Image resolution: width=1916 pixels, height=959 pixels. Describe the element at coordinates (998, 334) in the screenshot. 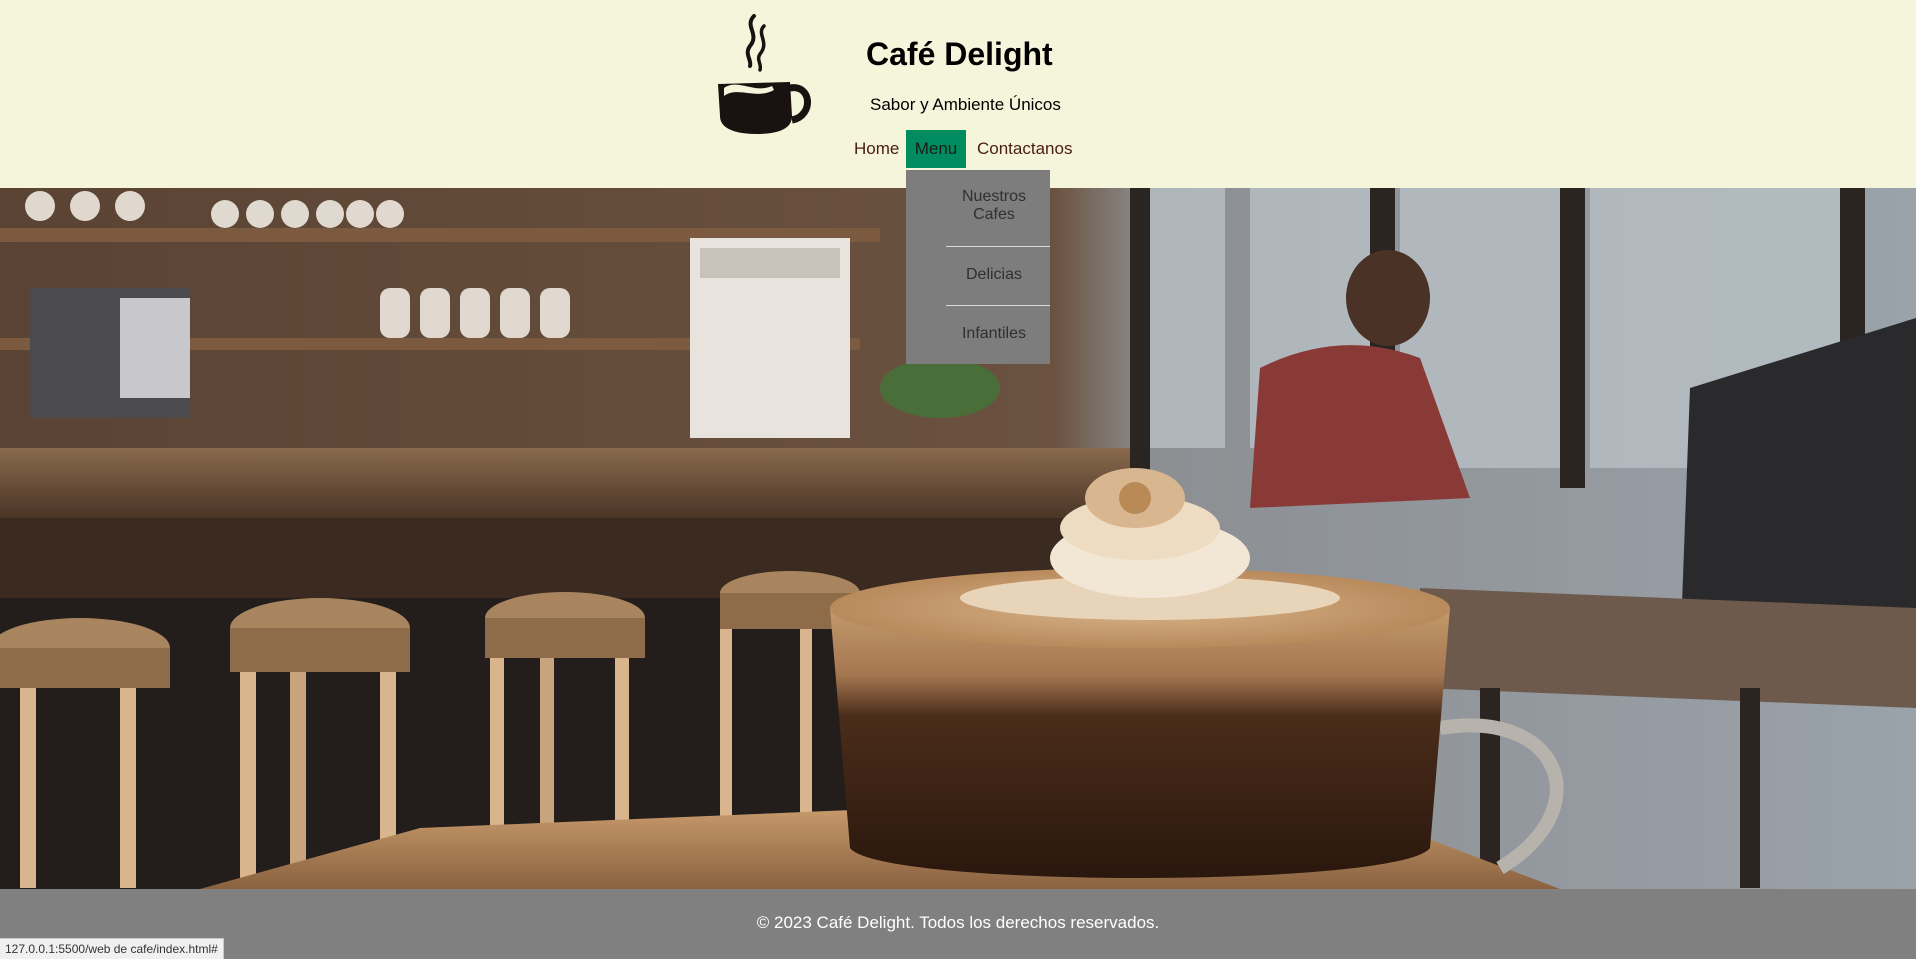

I see `dropdown-item-infantiles: Infantiles` at that location.